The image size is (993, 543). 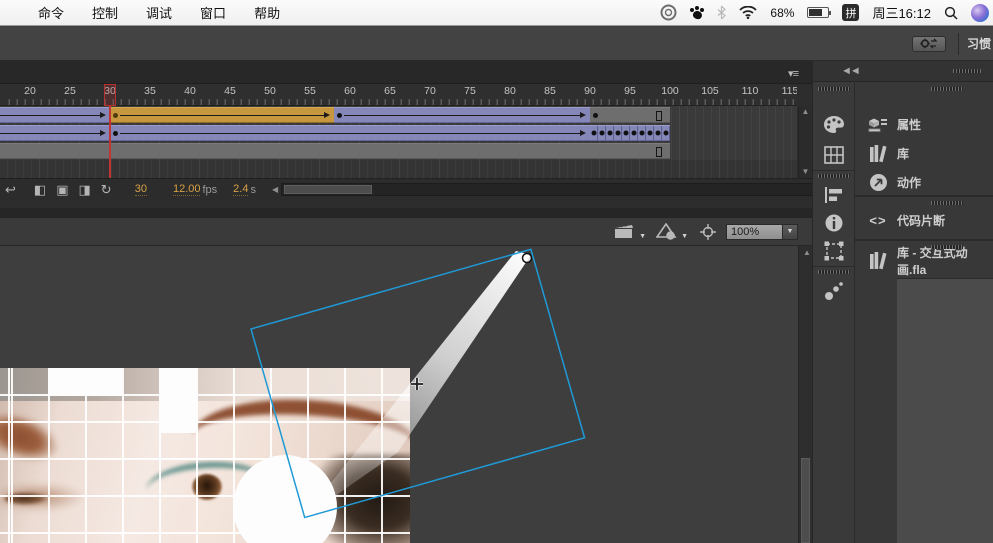 What do you see at coordinates (684, 236) in the screenshot?
I see `edit-symbols-caret: ▼` at bounding box center [684, 236].